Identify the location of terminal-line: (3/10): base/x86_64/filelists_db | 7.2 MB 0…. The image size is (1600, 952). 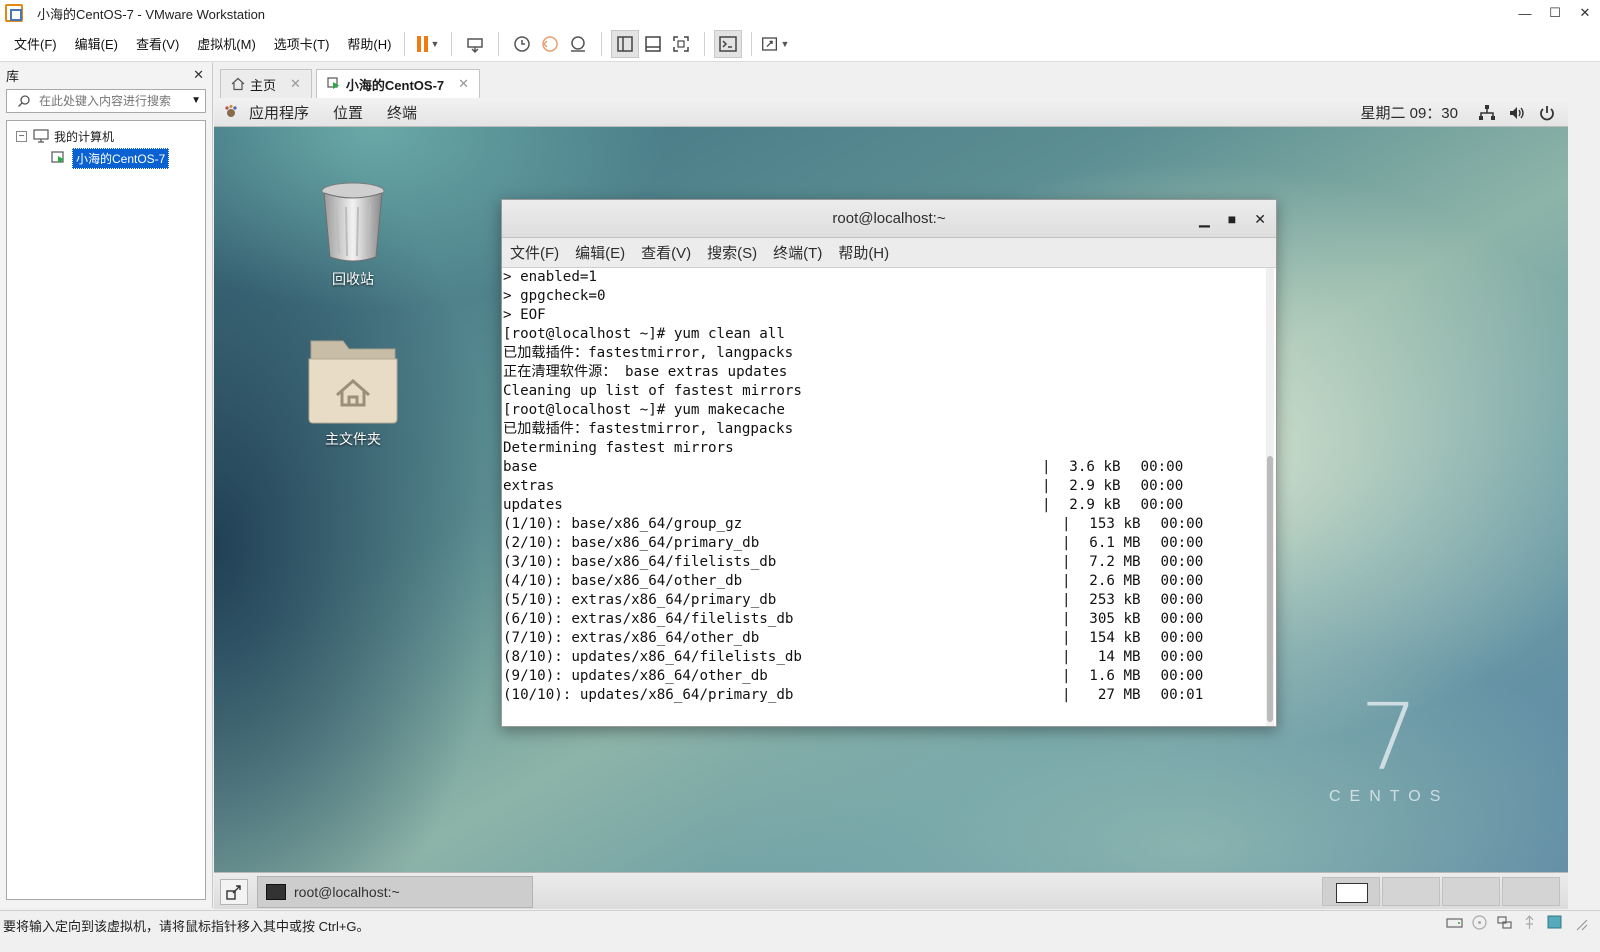
(889, 562).